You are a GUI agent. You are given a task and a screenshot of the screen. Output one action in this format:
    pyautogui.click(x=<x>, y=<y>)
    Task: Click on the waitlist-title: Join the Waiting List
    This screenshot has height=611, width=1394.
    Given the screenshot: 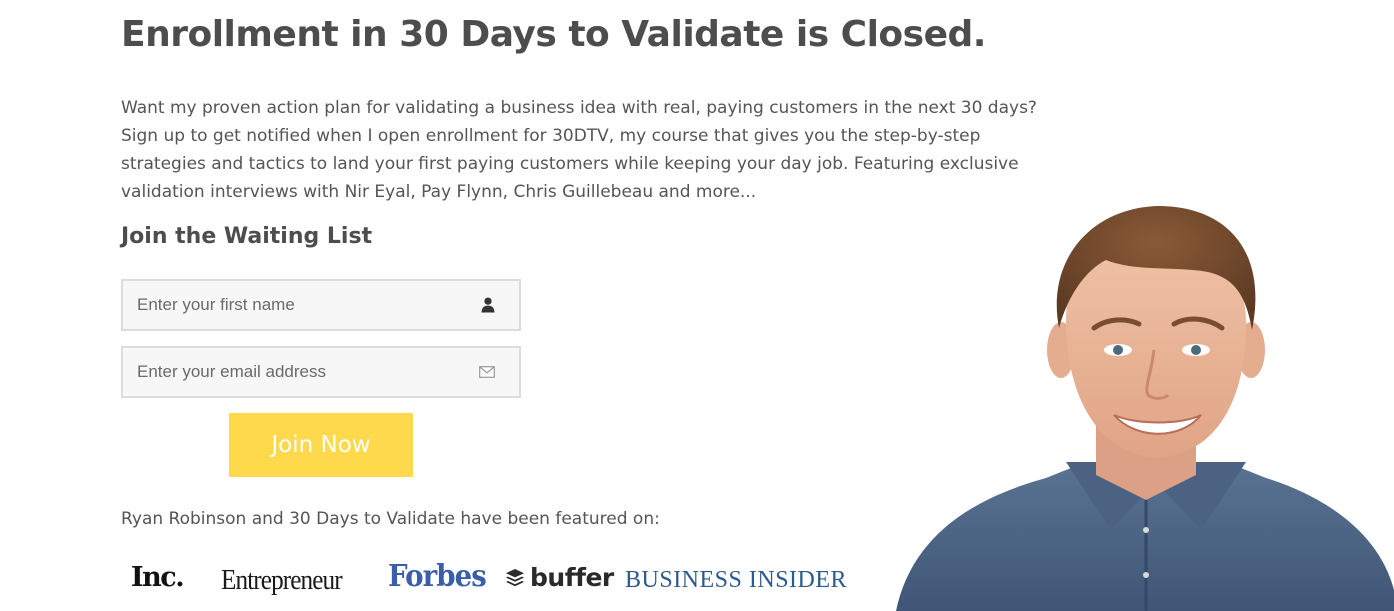 What is the action you would take?
    pyautogui.click(x=247, y=236)
    